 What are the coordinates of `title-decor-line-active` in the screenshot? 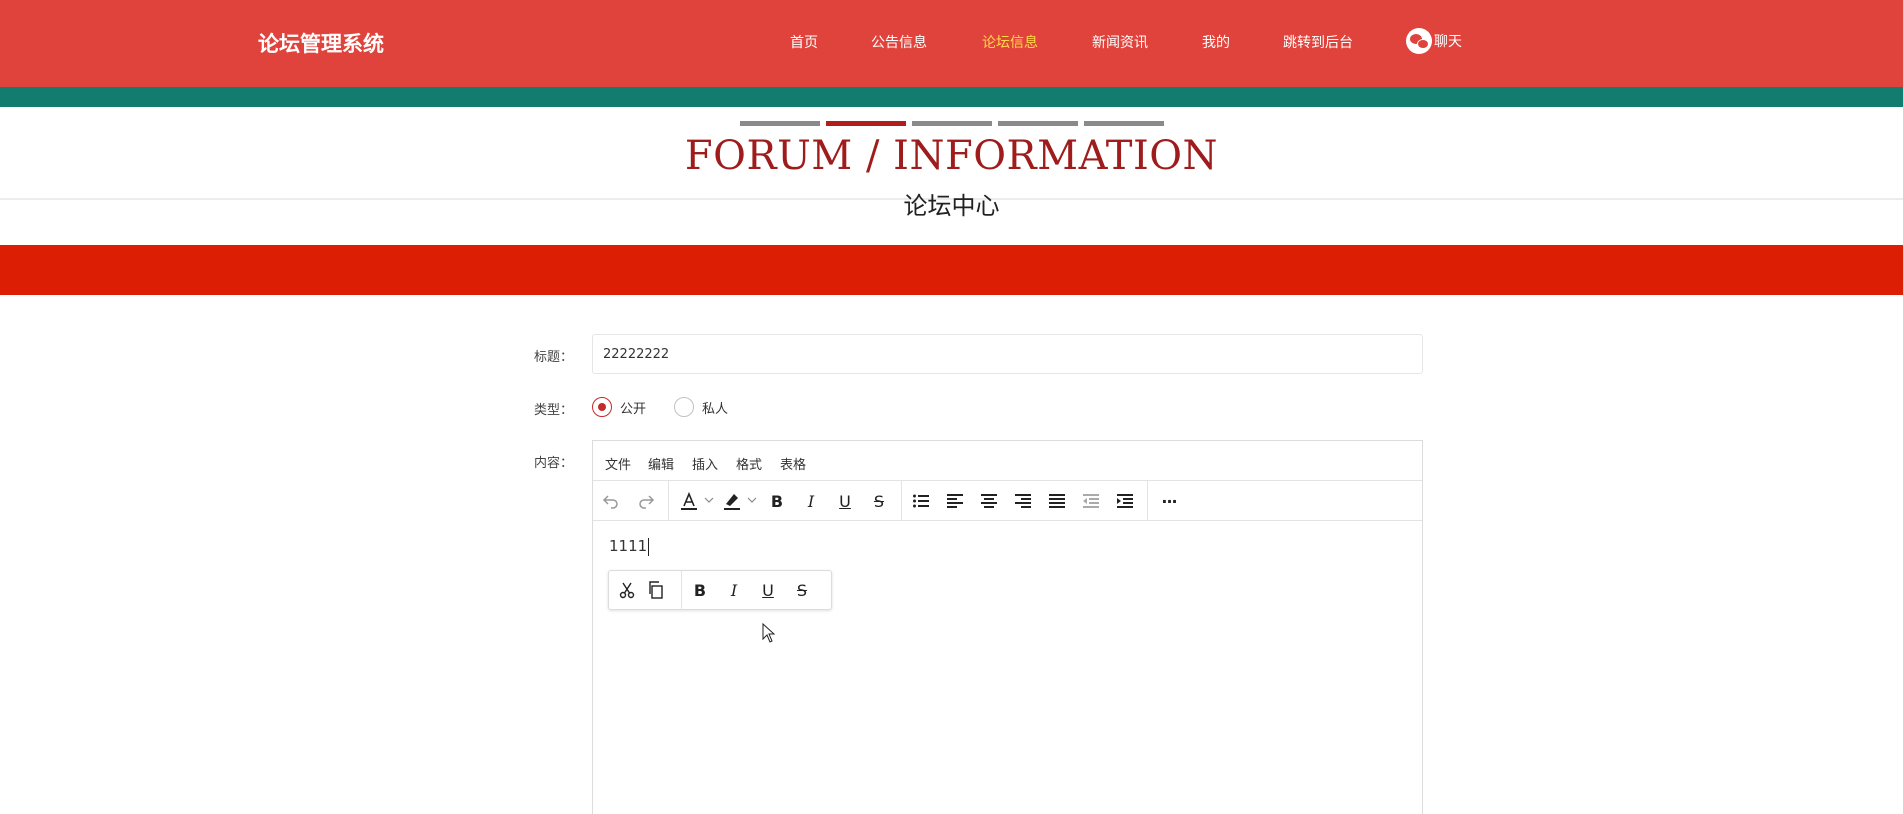 It's located at (866, 123).